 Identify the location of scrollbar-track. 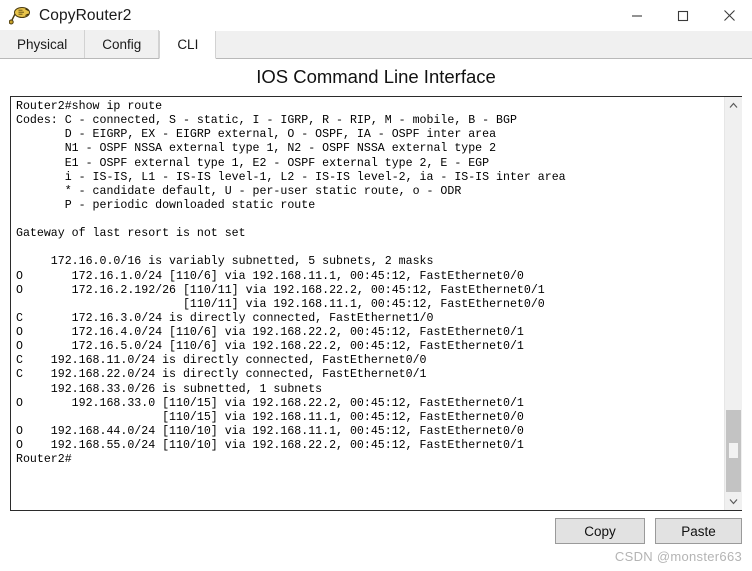
(733, 303).